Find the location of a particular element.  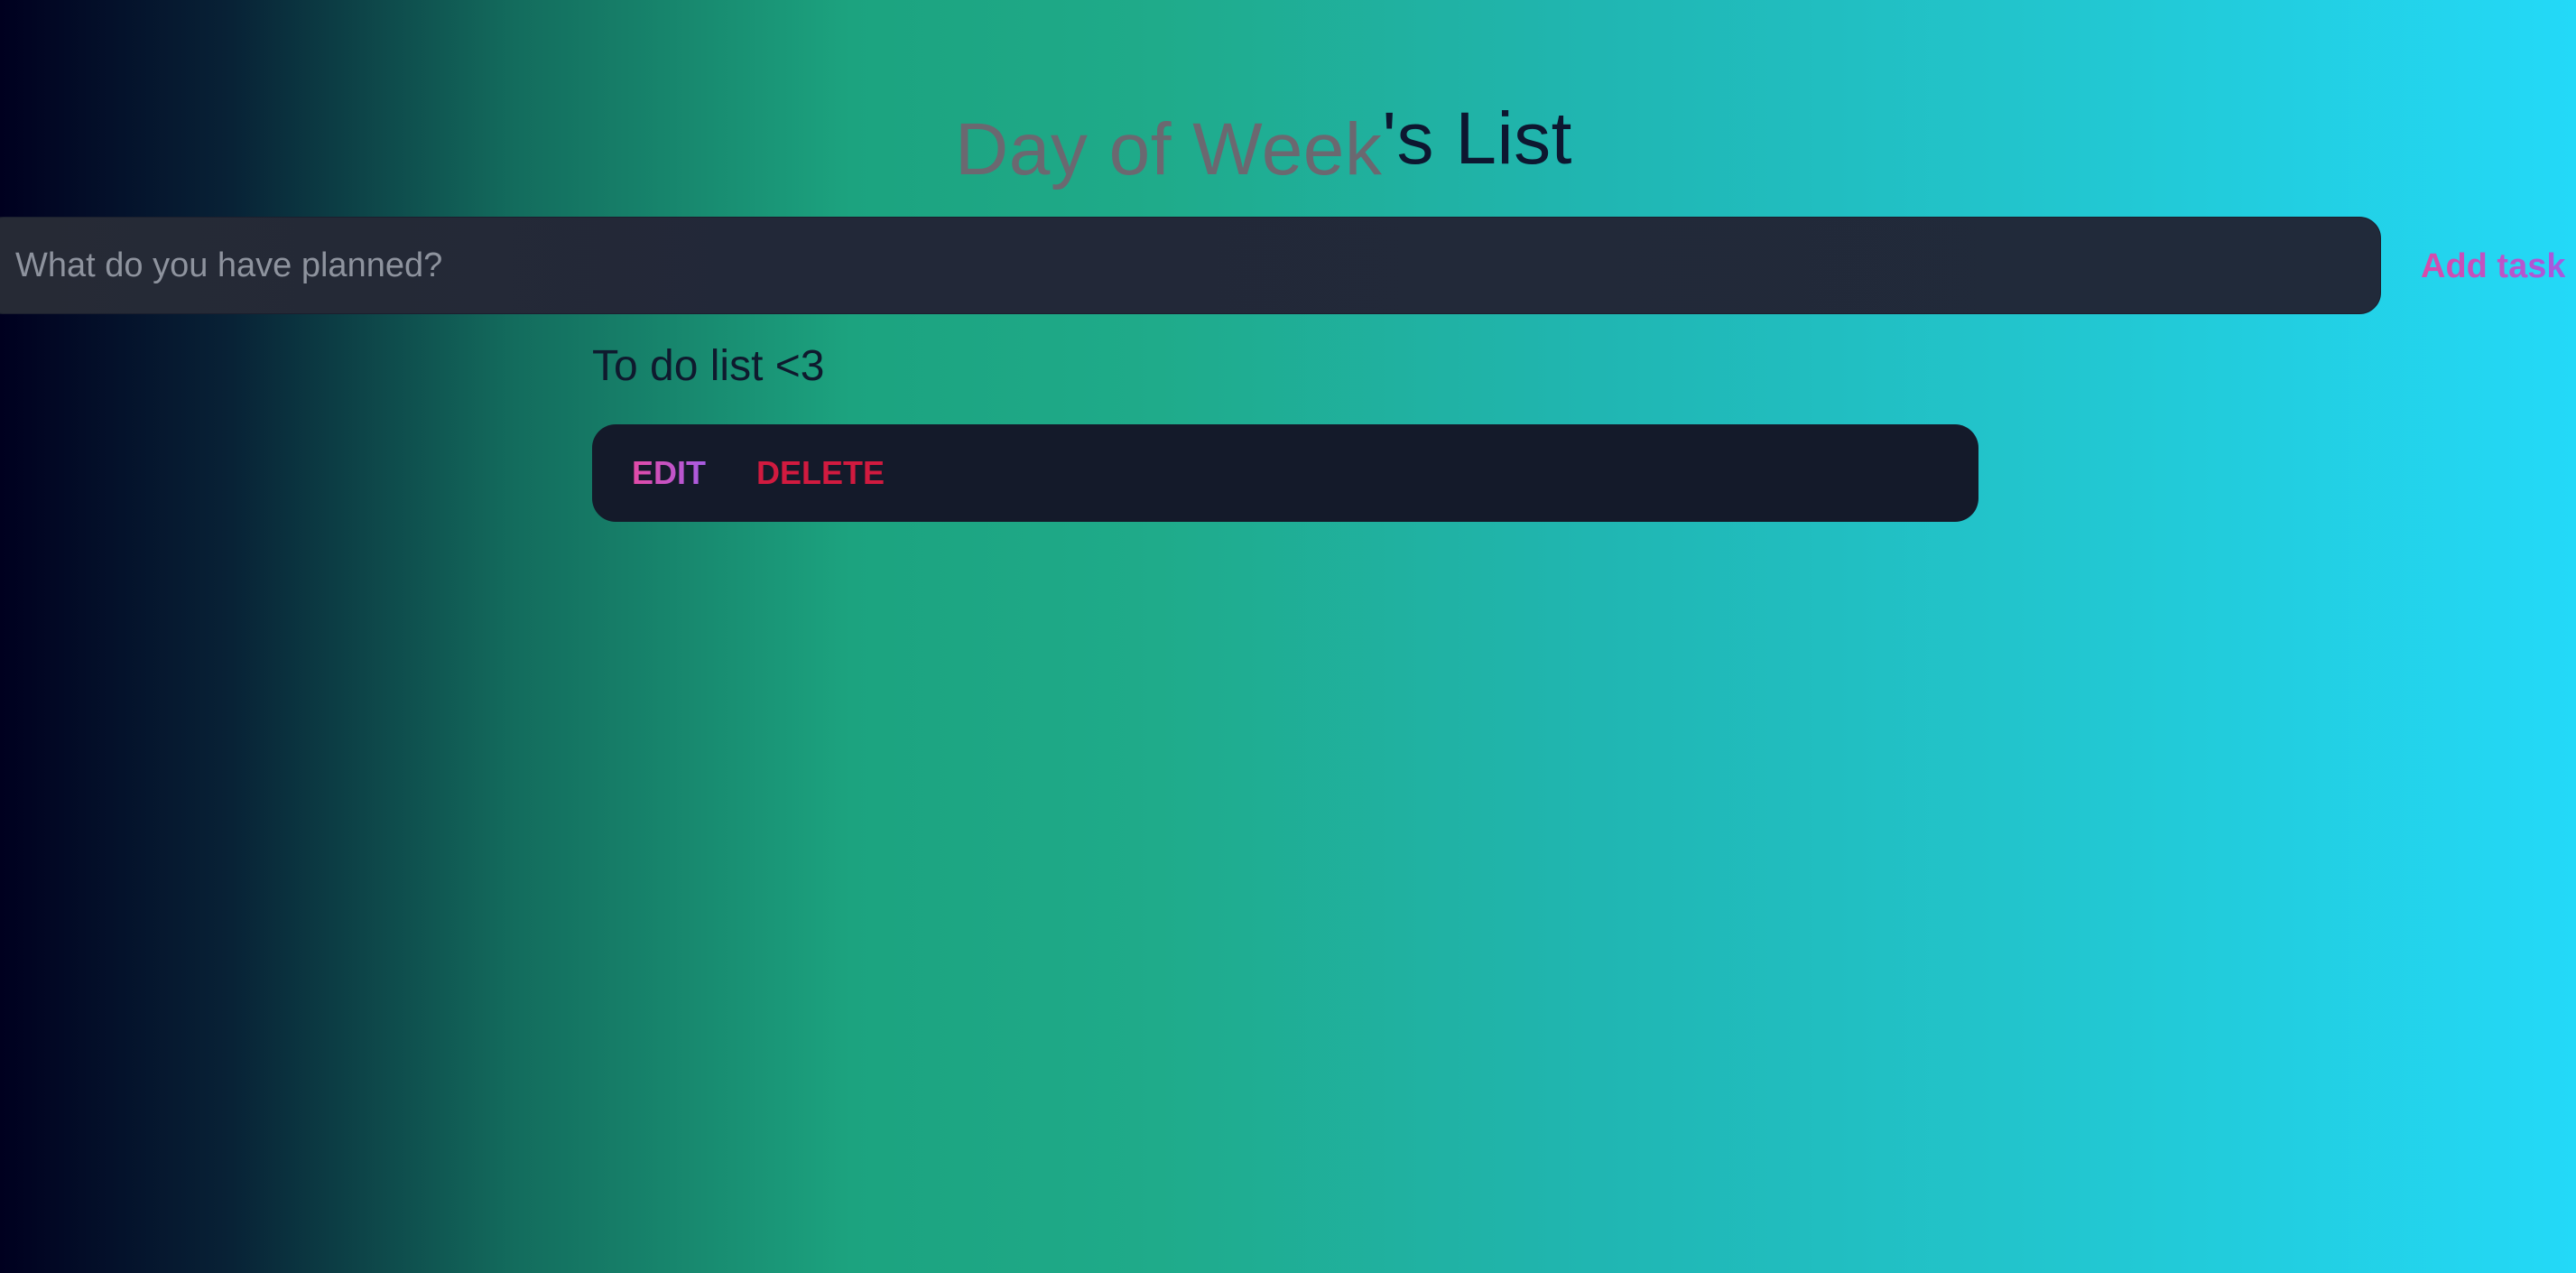

list-heading: To do list <3 is located at coordinates (708, 366).